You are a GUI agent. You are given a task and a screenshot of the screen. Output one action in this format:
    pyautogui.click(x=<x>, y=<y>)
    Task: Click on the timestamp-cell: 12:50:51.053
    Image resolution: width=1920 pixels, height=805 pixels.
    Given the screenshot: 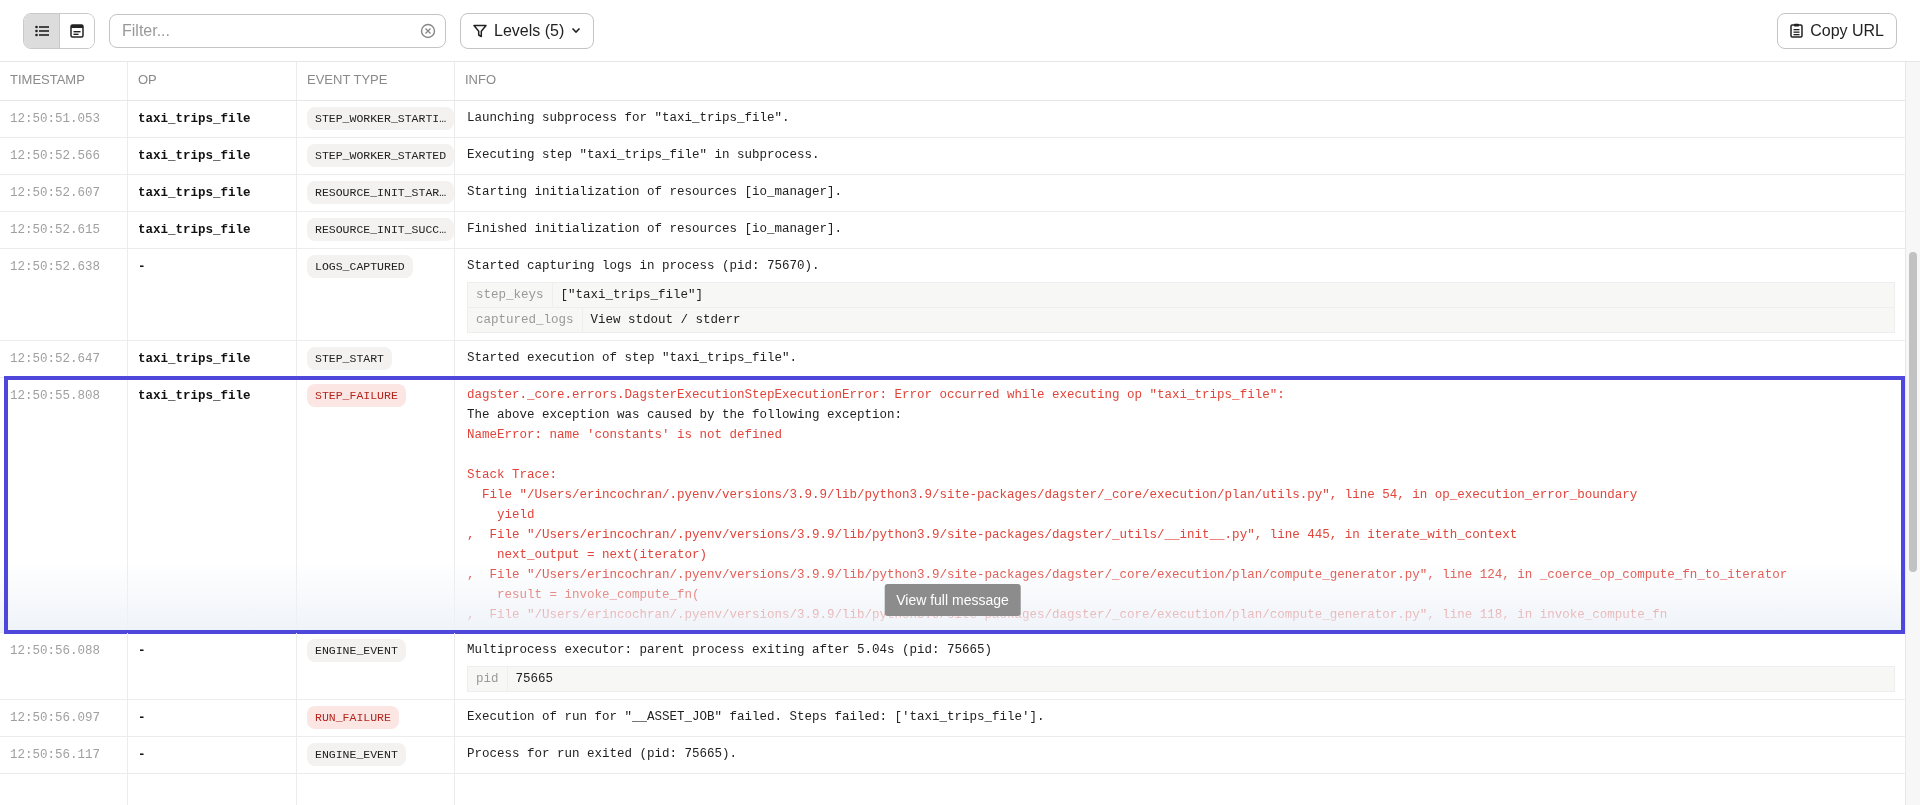 What is the action you would take?
    pyautogui.click(x=55, y=119)
    